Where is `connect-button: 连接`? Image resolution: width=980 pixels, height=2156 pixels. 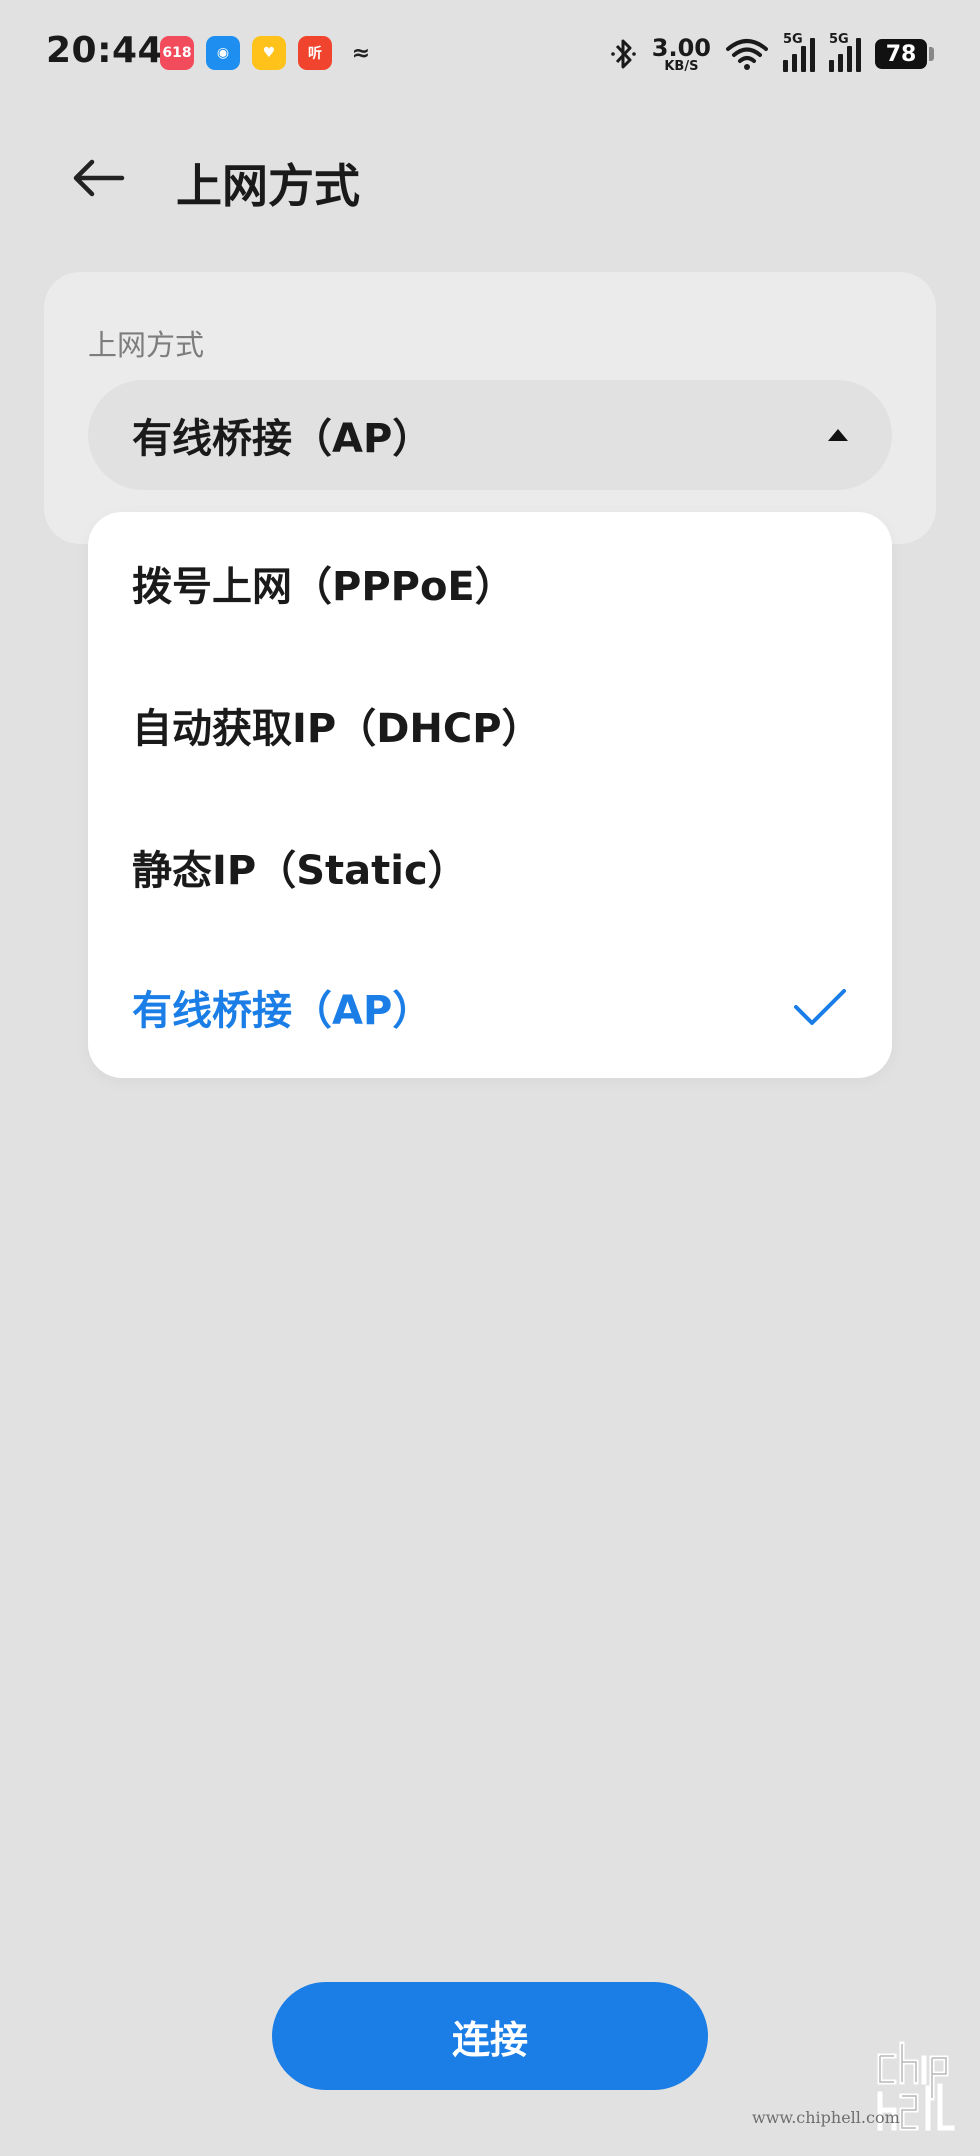 connect-button: 连接 is located at coordinates (490, 2036).